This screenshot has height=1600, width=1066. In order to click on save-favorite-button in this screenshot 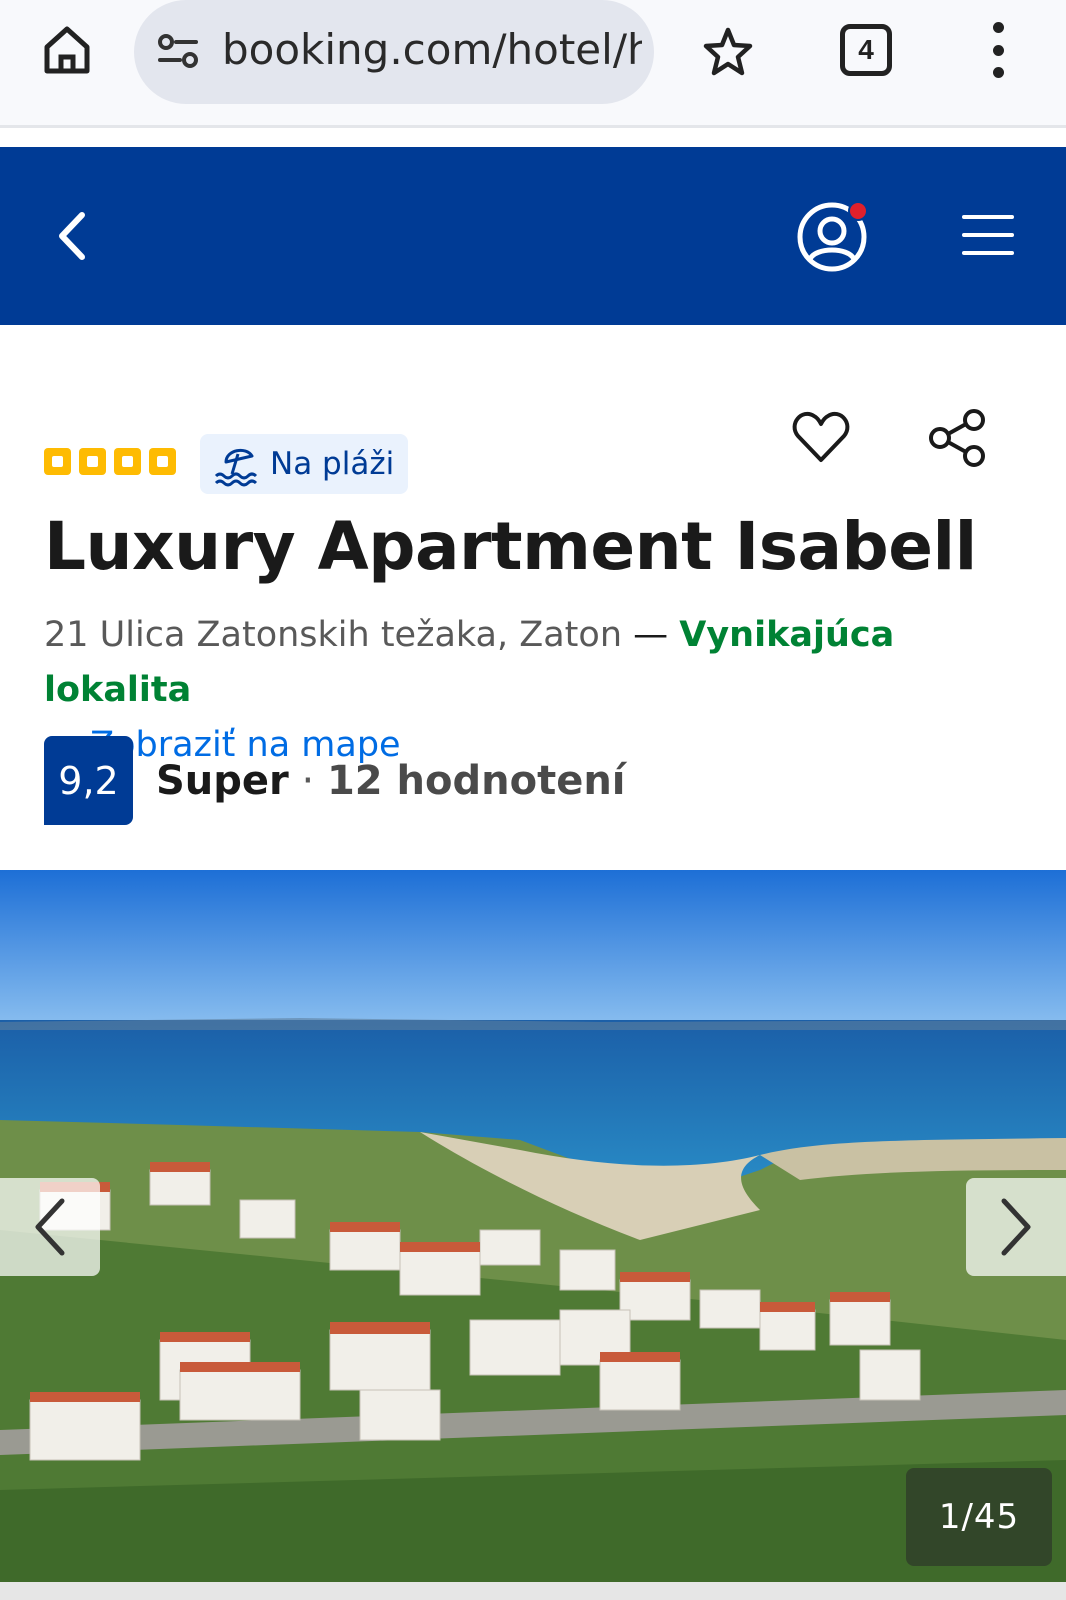, I will do `click(821, 437)`.